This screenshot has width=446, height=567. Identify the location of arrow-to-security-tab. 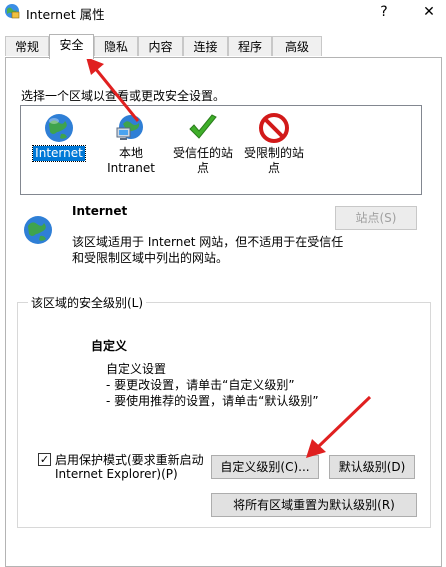
(113, 89).